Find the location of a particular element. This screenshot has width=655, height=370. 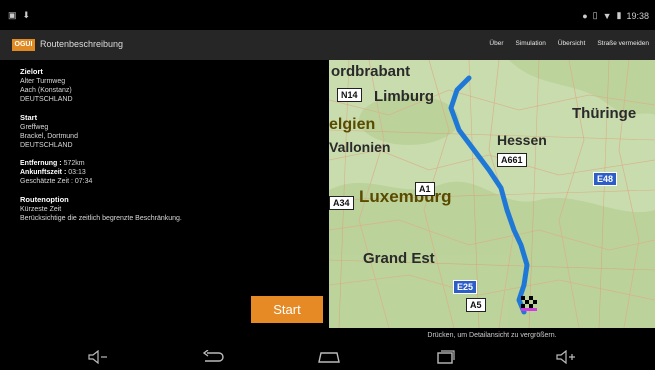

clock: 19:38 is located at coordinates (637, 15).